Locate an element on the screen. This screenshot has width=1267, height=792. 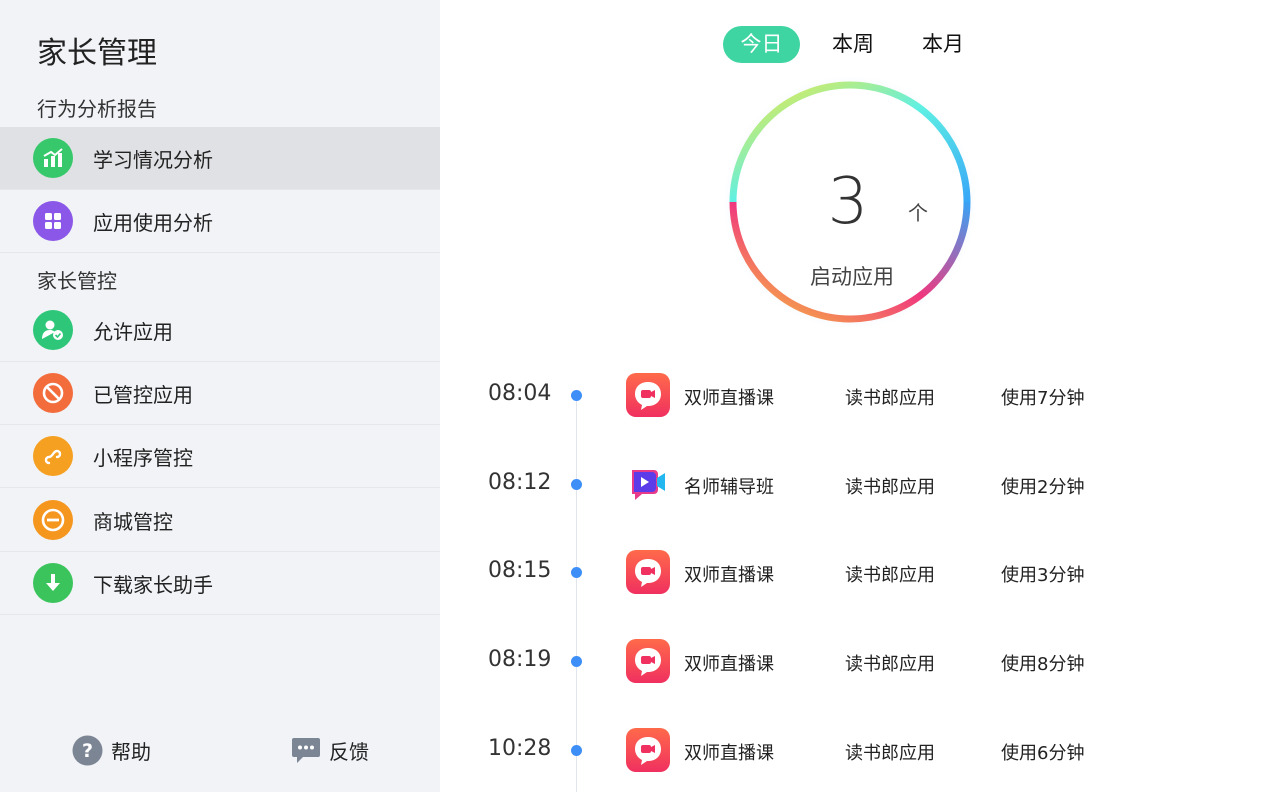
sidebar-item-app-analysis: 应用使用分析 is located at coordinates (220, 221).